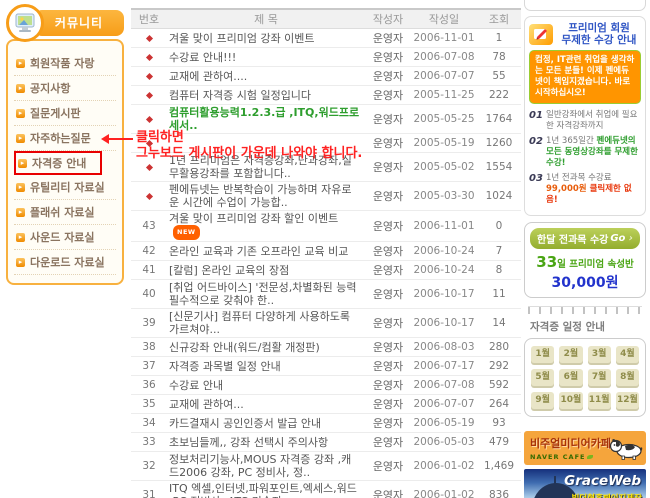 This screenshot has height=498, width=650. Describe the element at coordinates (65, 237) in the screenshot. I see `sidebar-item: ▸ 사운드 자료실` at that location.